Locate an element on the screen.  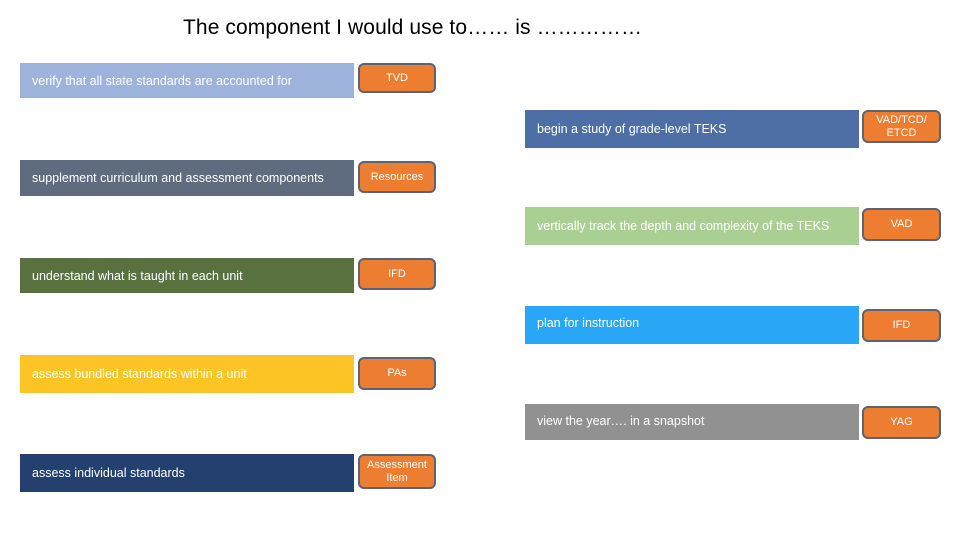
component-pill-assessment-item: Assessment Item is located at coordinates (397, 471).